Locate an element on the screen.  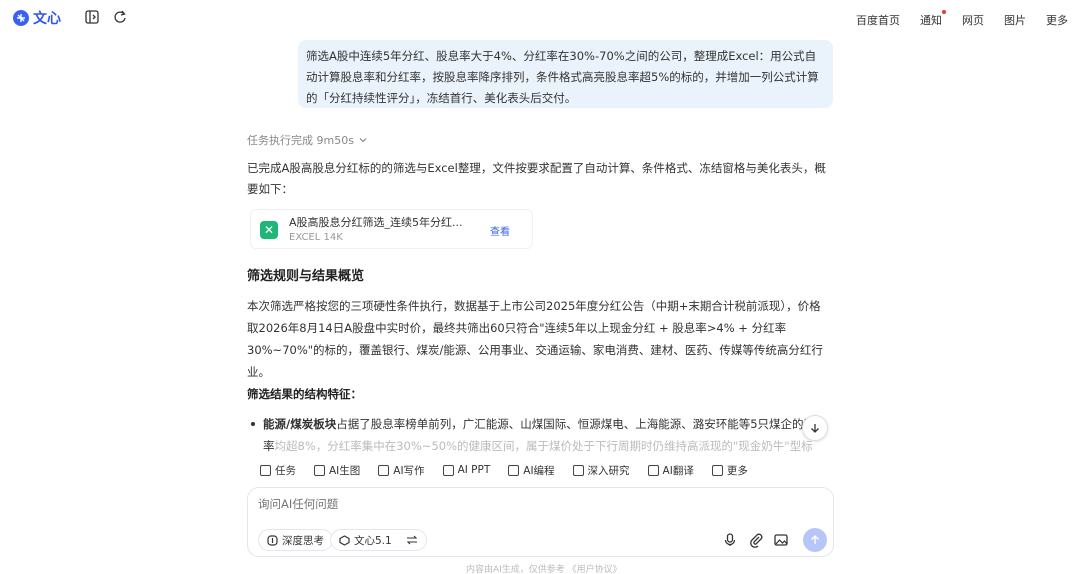
tool-ai-image-label: AI生图 is located at coordinates (345, 470).